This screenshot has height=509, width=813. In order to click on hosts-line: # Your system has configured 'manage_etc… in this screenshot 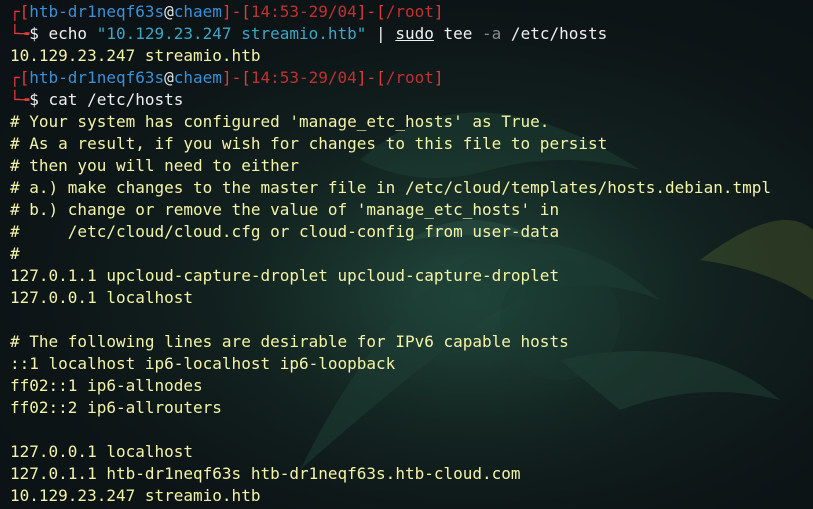, I will do `click(280, 121)`.